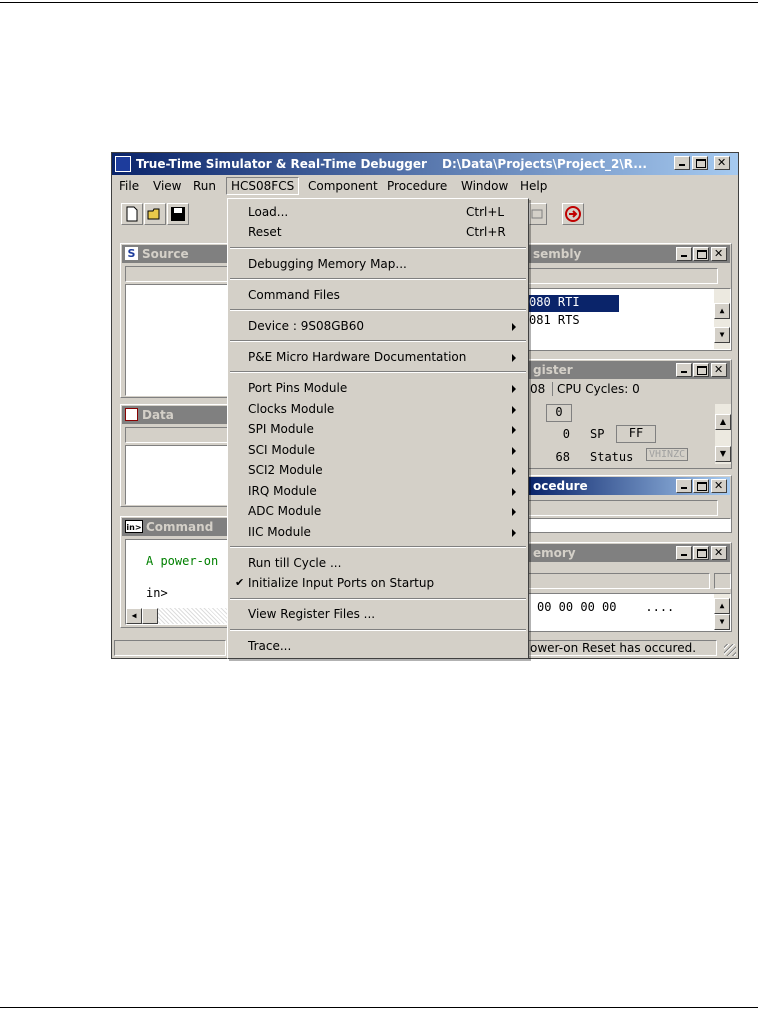 The height and width of the screenshot is (1010, 758). Describe the element at coordinates (719, 486) in the screenshot. I see `procedure-close-button` at that location.